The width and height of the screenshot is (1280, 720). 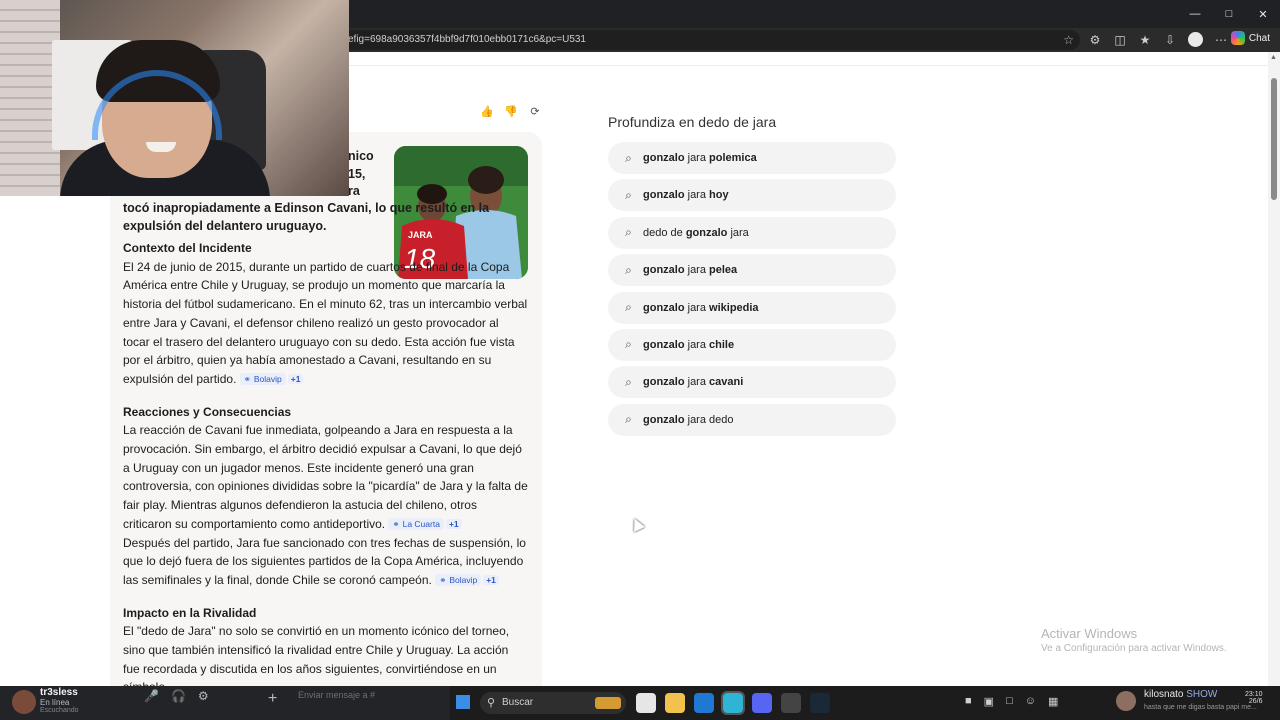 What do you see at coordinates (1145, 40) in the screenshot?
I see `favorites-icon: ★` at bounding box center [1145, 40].